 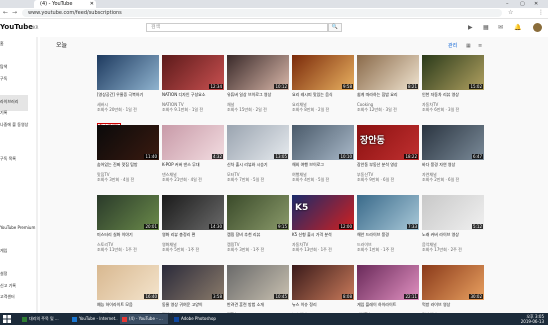 I want to click on video-card: 4:32 K-POP 커버 댄스 무대 댄스채널 조회수 21만회 · 4일 전, so click(x=193, y=158).